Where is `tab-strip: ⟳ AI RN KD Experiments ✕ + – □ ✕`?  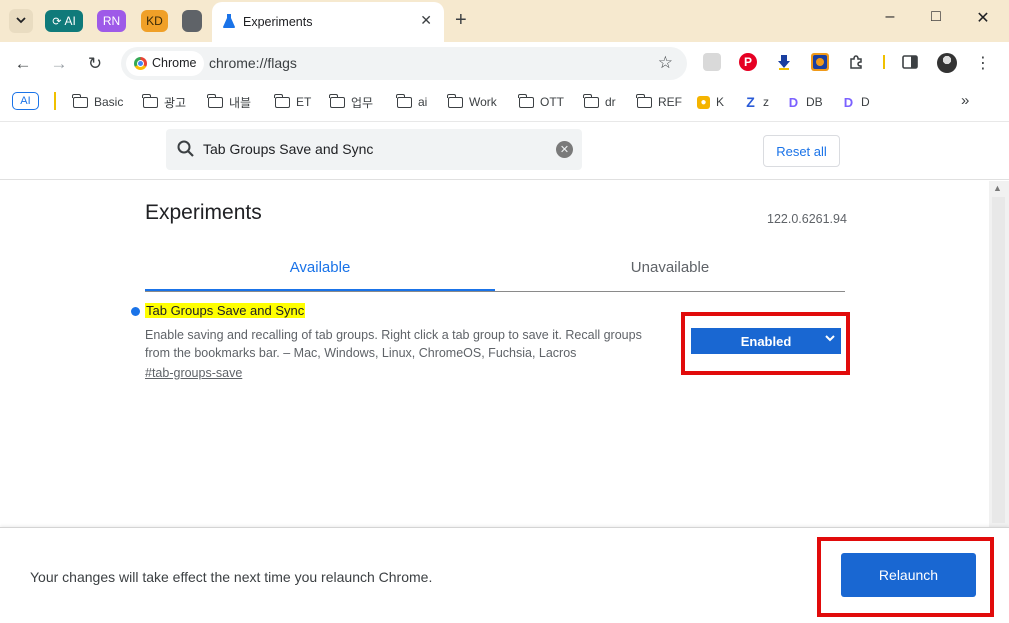 tab-strip: ⟳ AI RN KD Experiments ✕ + – □ ✕ is located at coordinates (504, 21).